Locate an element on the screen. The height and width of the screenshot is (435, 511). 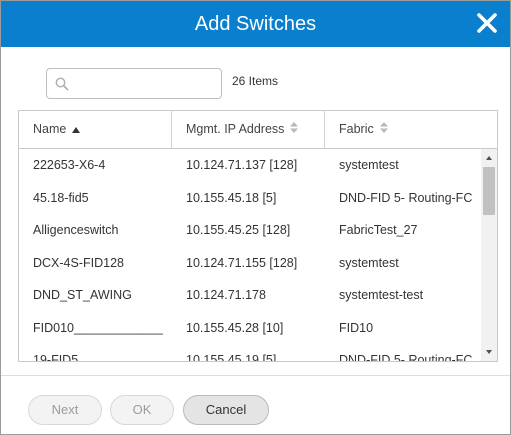
cell-mgmt-ip: 10.124.71.178 is located at coordinates (226, 295).